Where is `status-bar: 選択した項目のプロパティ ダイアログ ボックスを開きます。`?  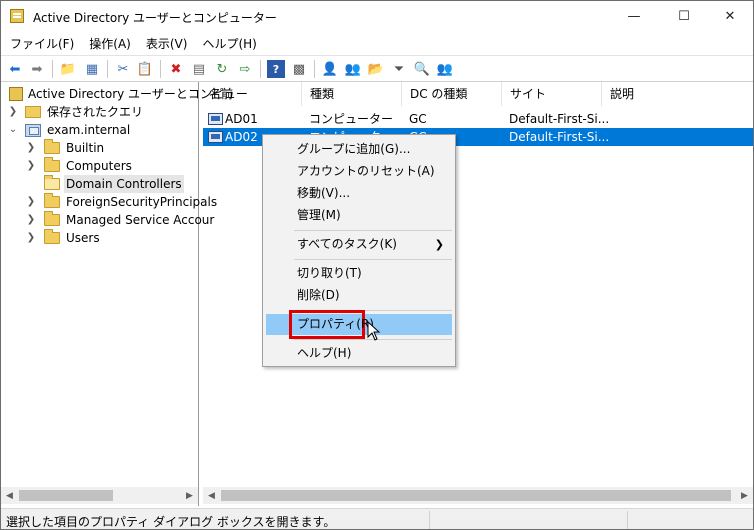
status-bar: 選択した項目のプロパティ ダイアログ ボックスを開きます。 is located at coordinates (377, 518).